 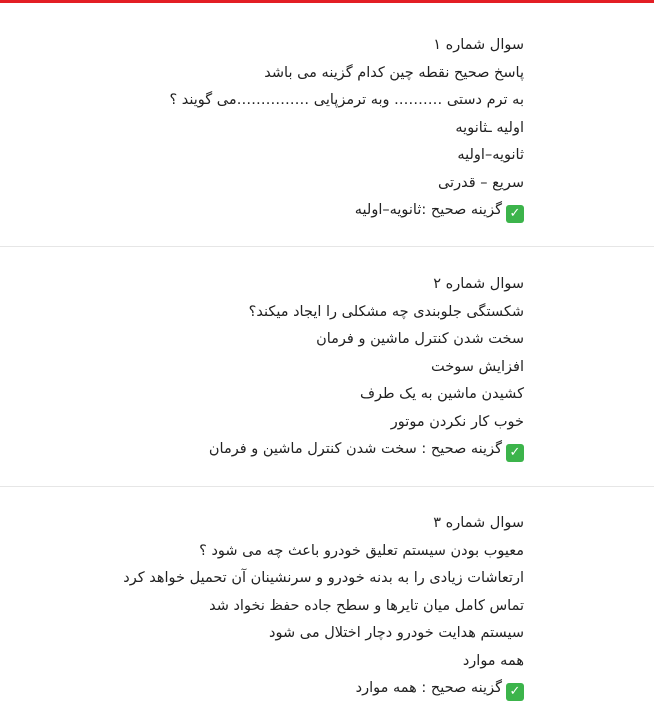 What do you see at coordinates (480, 182) in the screenshot?
I see `option-3: سریع – قدرتی` at bounding box center [480, 182].